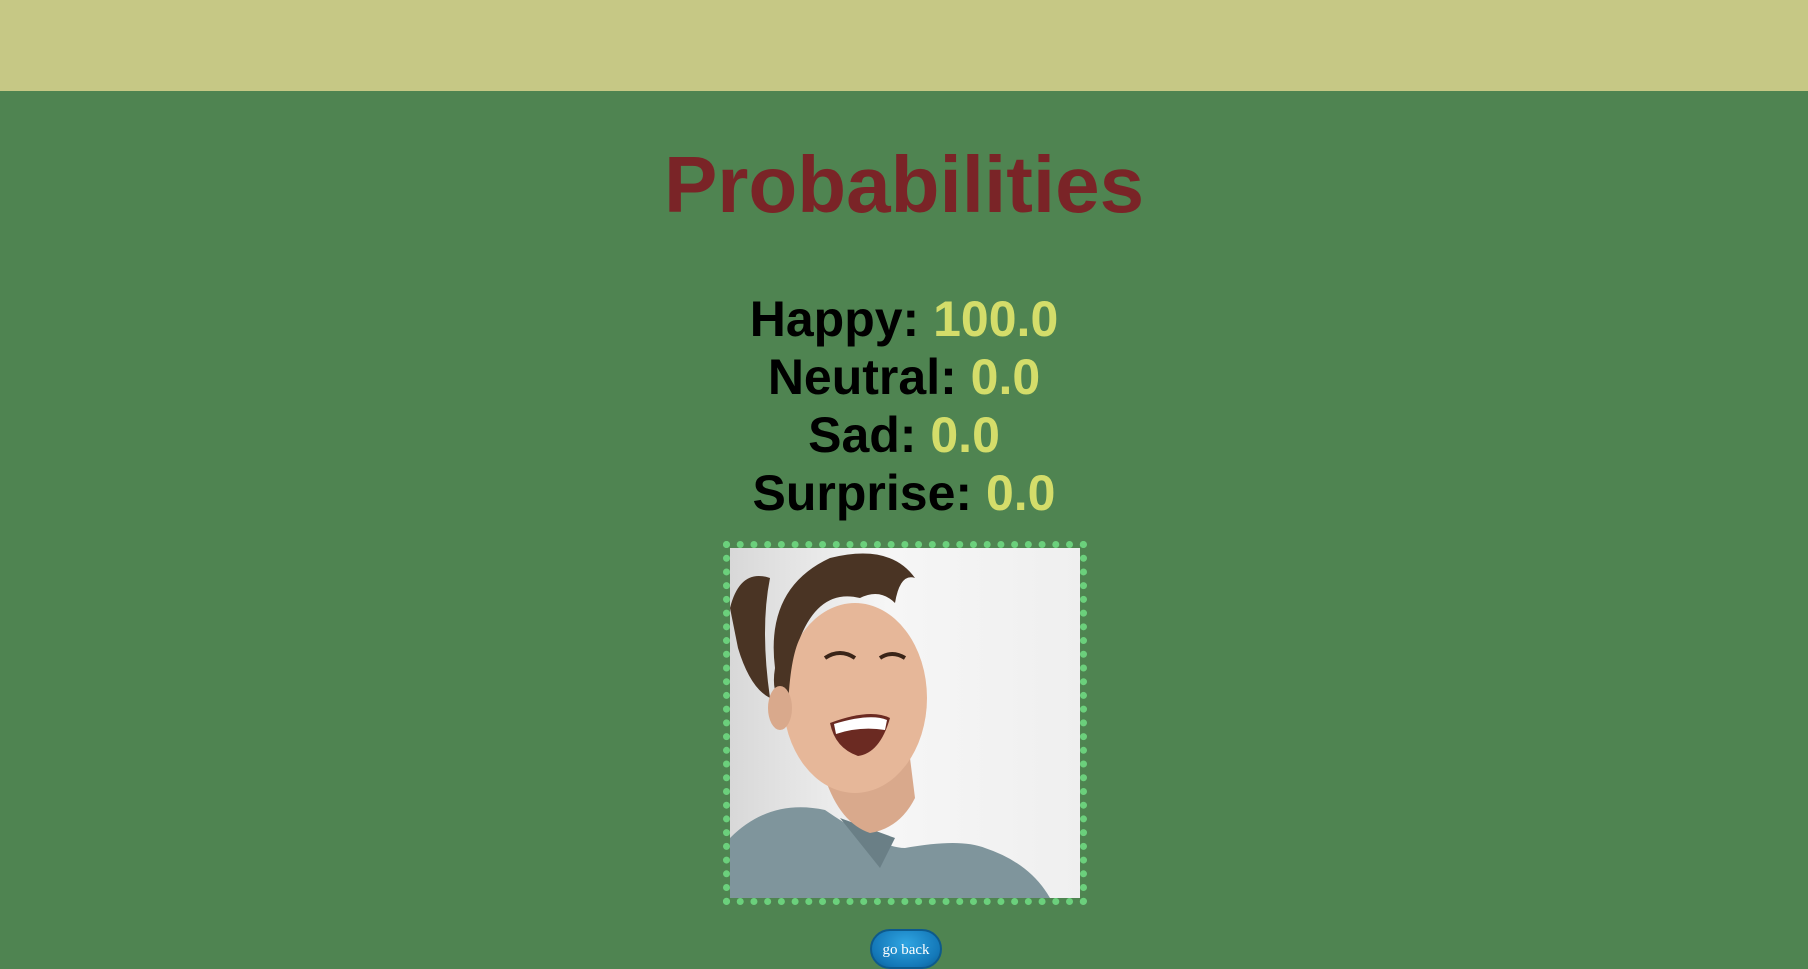 The height and width of the screenshot is (969, 1808). I want to click on photo-frame, so click(905, 723).